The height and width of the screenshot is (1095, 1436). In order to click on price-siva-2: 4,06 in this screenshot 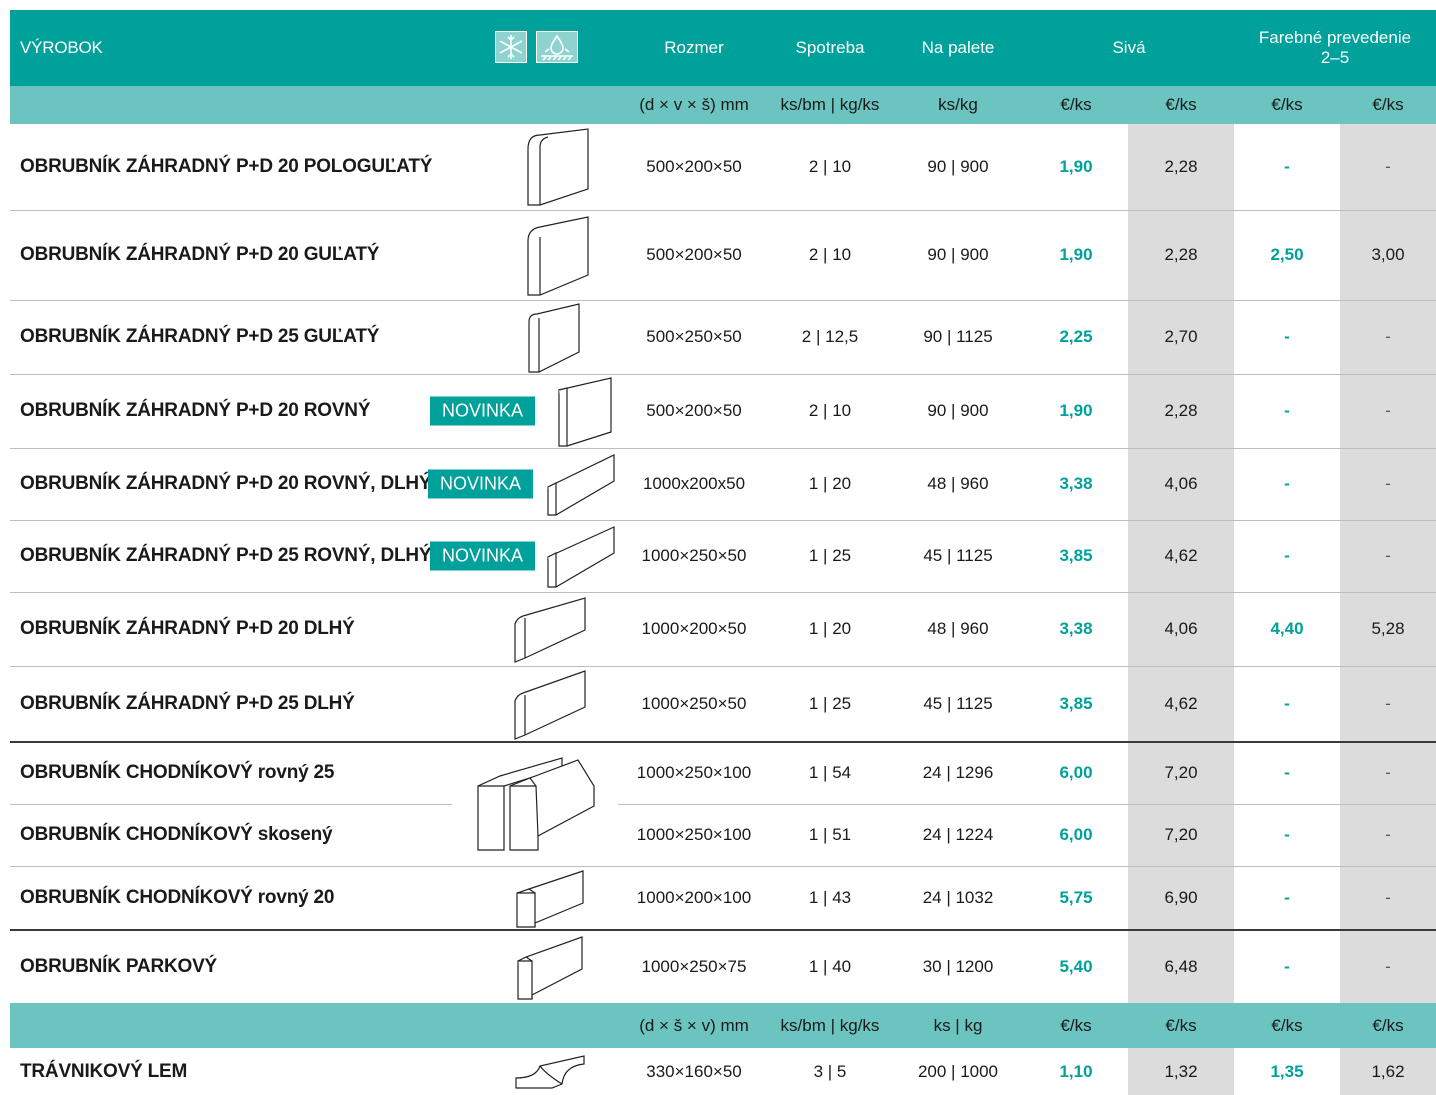, I will do `click(1181, 628)`.